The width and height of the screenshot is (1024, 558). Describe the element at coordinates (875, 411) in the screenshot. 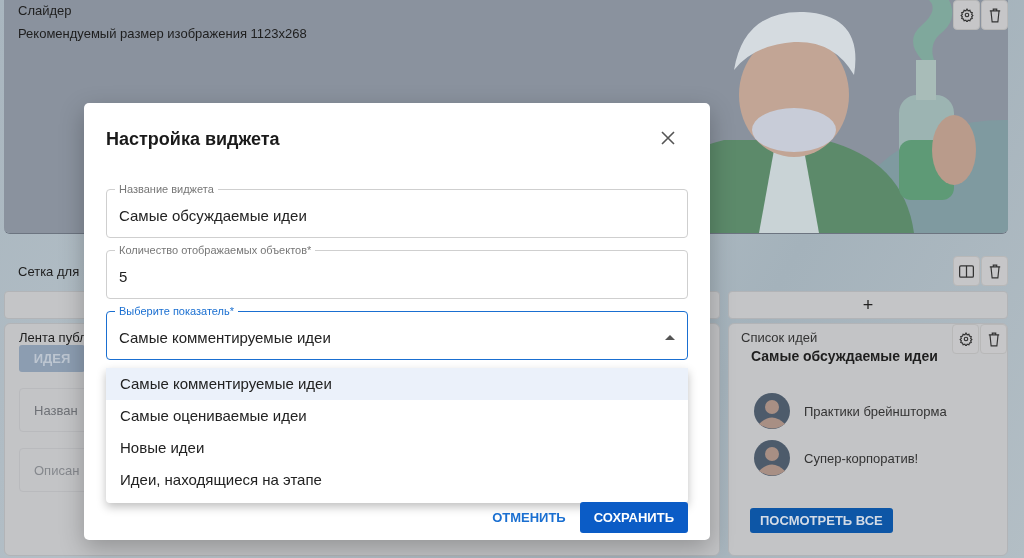

I see `idea-title: Практики брейншторма` at that location.